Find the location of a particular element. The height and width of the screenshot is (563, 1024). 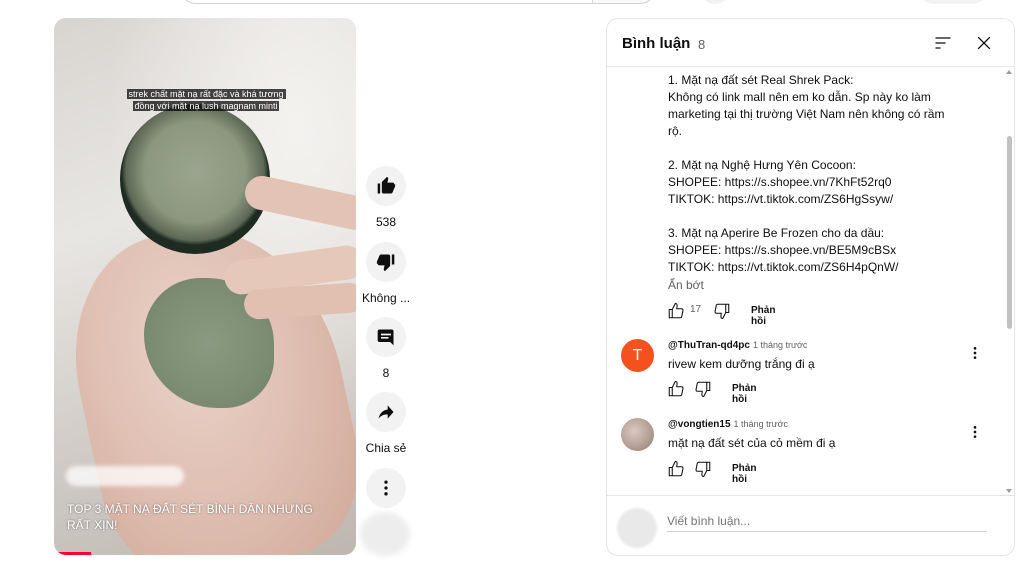

like-button is located at coordinates (386, 186).